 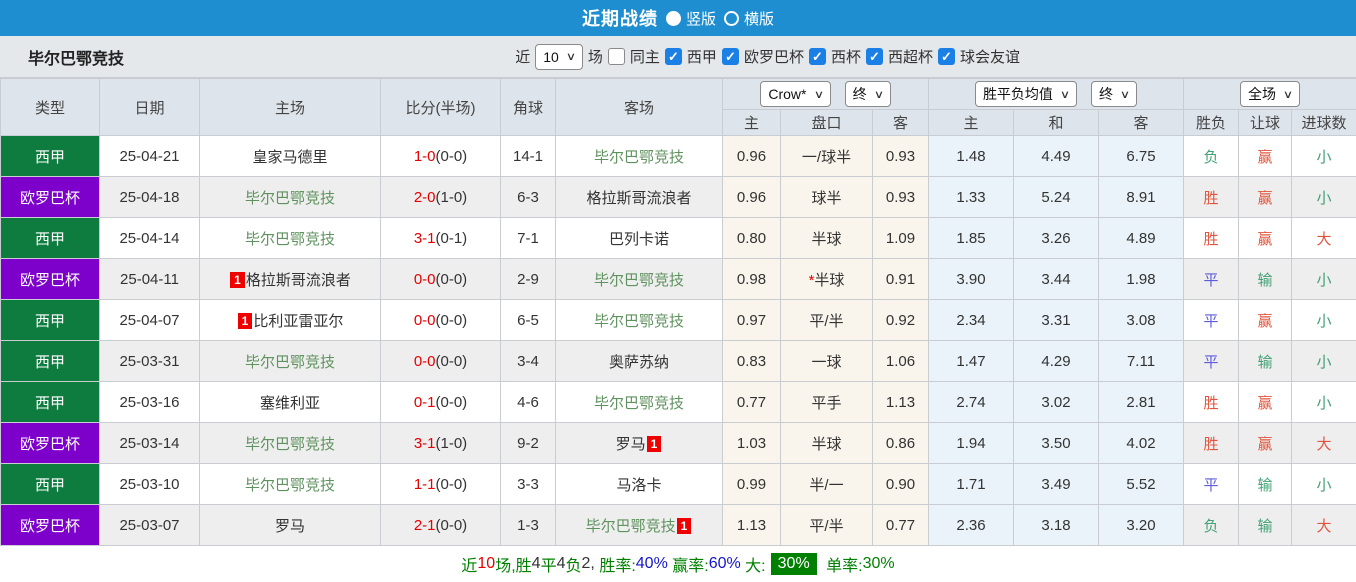 What do you see at coordinates (971, 361) in the screenshot?
I see `avg-win-cell: 1.47` at bounding box center [971, 361].